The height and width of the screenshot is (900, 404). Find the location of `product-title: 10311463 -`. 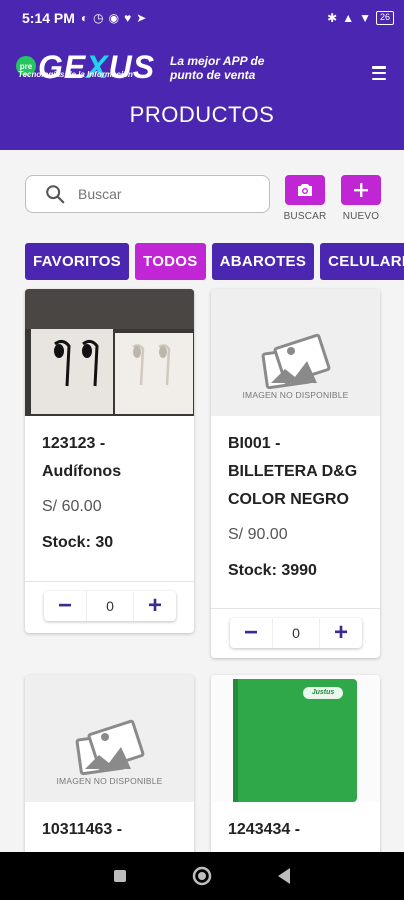

product-title: 10311463 - is located at coordinates (82, 829).